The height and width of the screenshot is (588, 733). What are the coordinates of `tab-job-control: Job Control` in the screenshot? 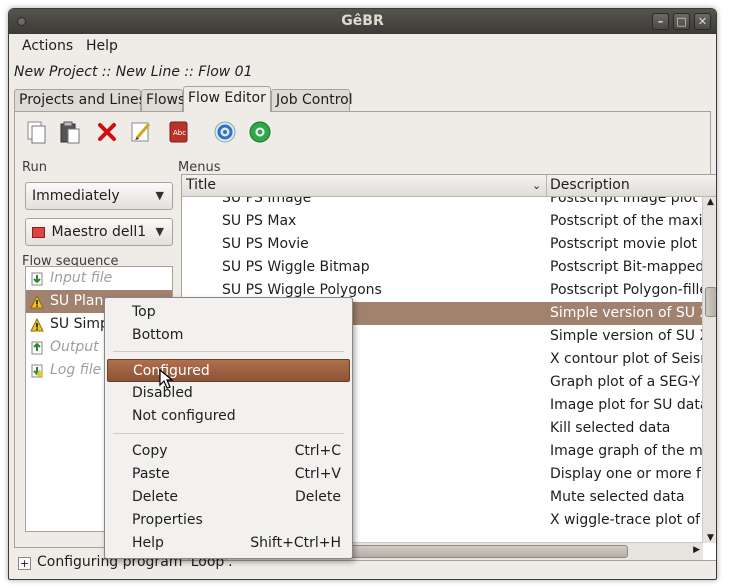 It's located at (312, 100).